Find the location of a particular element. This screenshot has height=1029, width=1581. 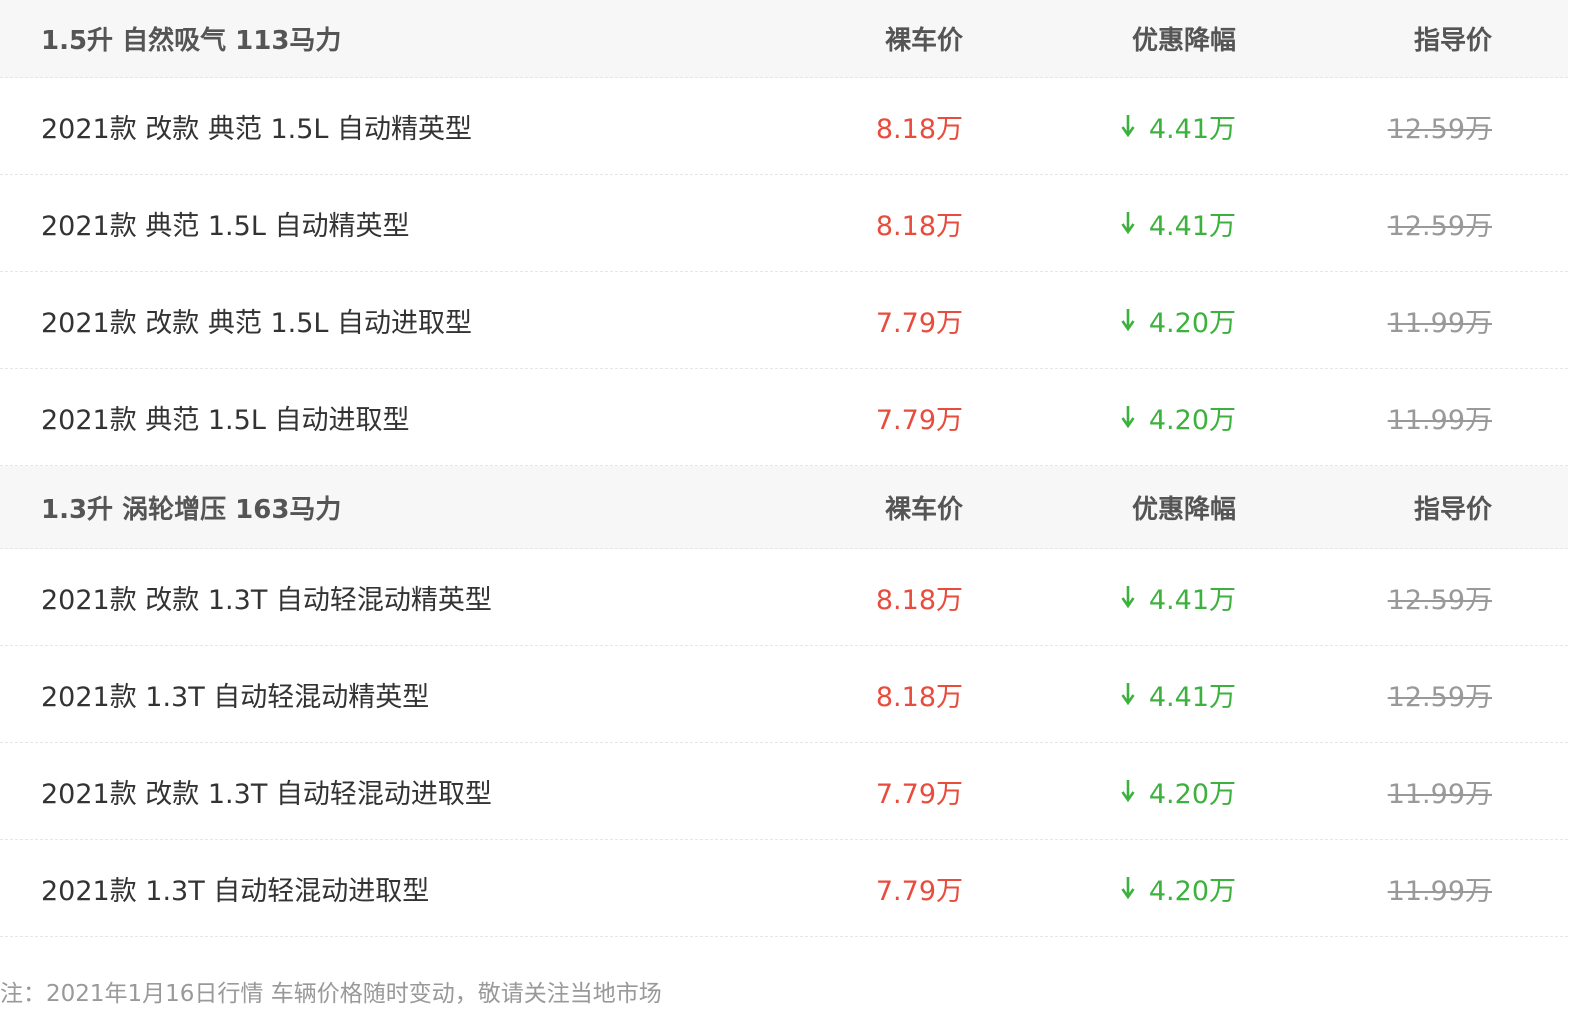

table-row: 2021款 1.3T 自动轻混动精英型 8.18万 4.41万 12.59万 is located at coordinates (784, 694).